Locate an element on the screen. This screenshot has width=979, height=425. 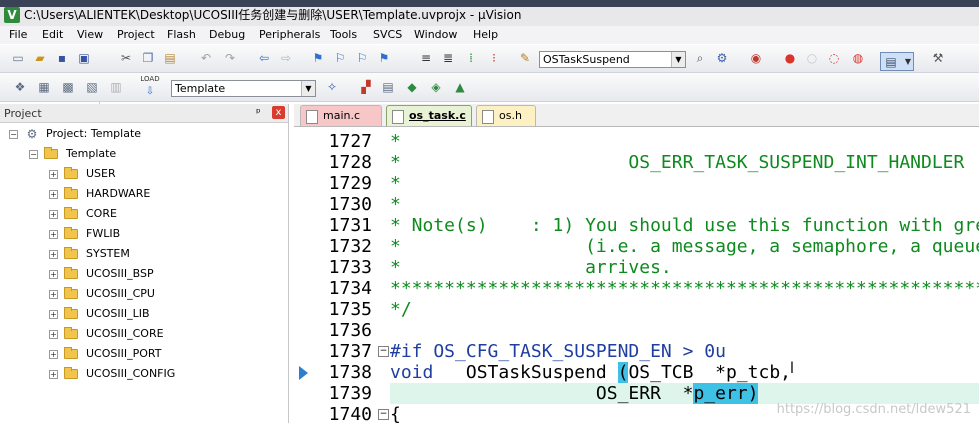
comment-icon: ⁞ is located at coordinates (471, 58).